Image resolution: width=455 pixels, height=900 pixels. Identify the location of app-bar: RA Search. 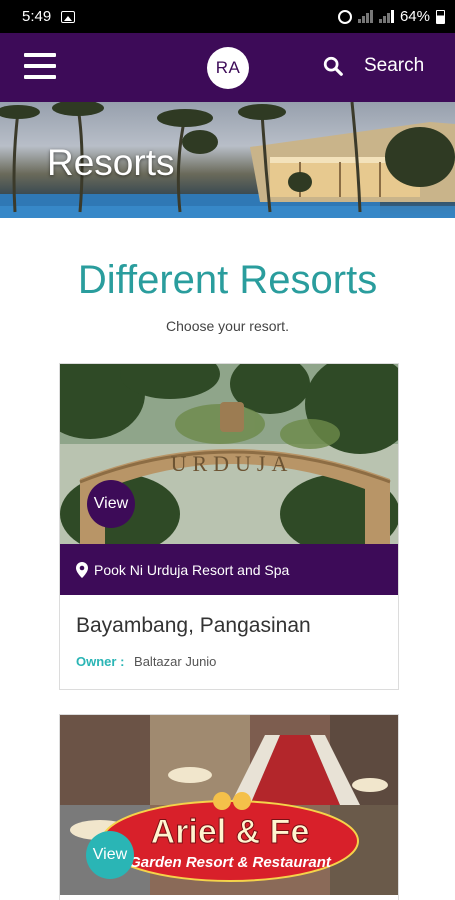
(227, 67).